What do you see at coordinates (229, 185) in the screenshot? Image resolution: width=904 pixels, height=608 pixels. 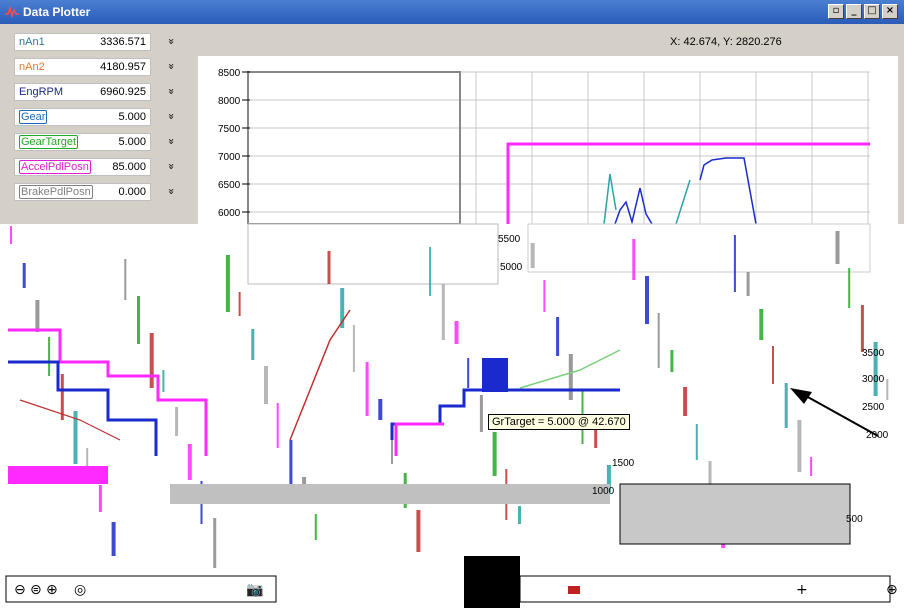 I see `y-tick-label: 6500` at bounding box center [229, 185].